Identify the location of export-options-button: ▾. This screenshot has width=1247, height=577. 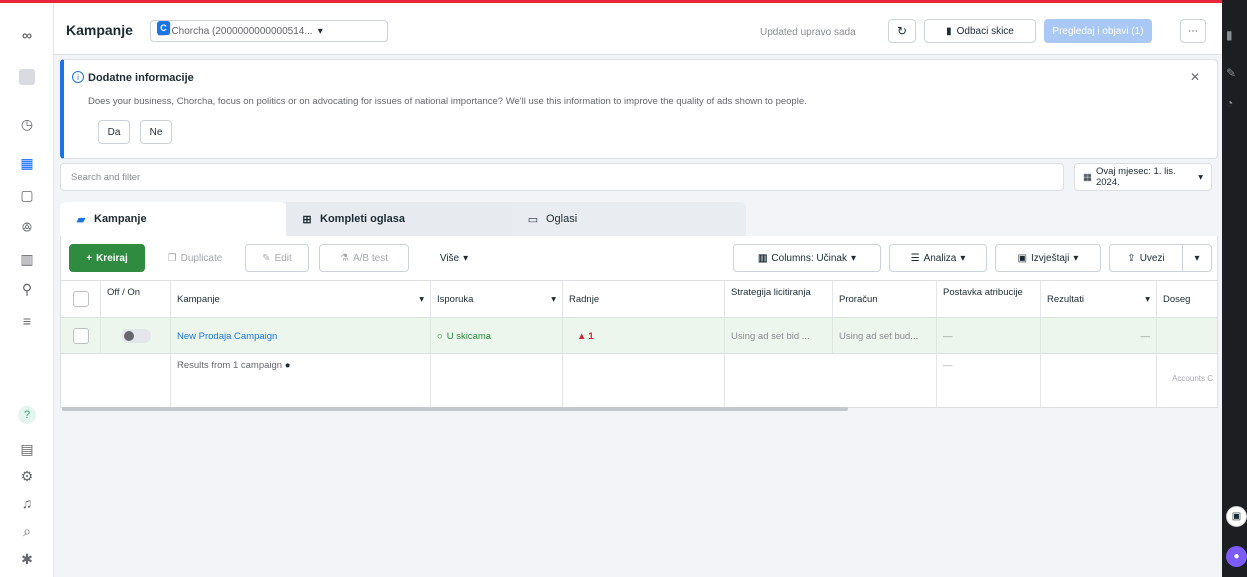
(1197, 258).